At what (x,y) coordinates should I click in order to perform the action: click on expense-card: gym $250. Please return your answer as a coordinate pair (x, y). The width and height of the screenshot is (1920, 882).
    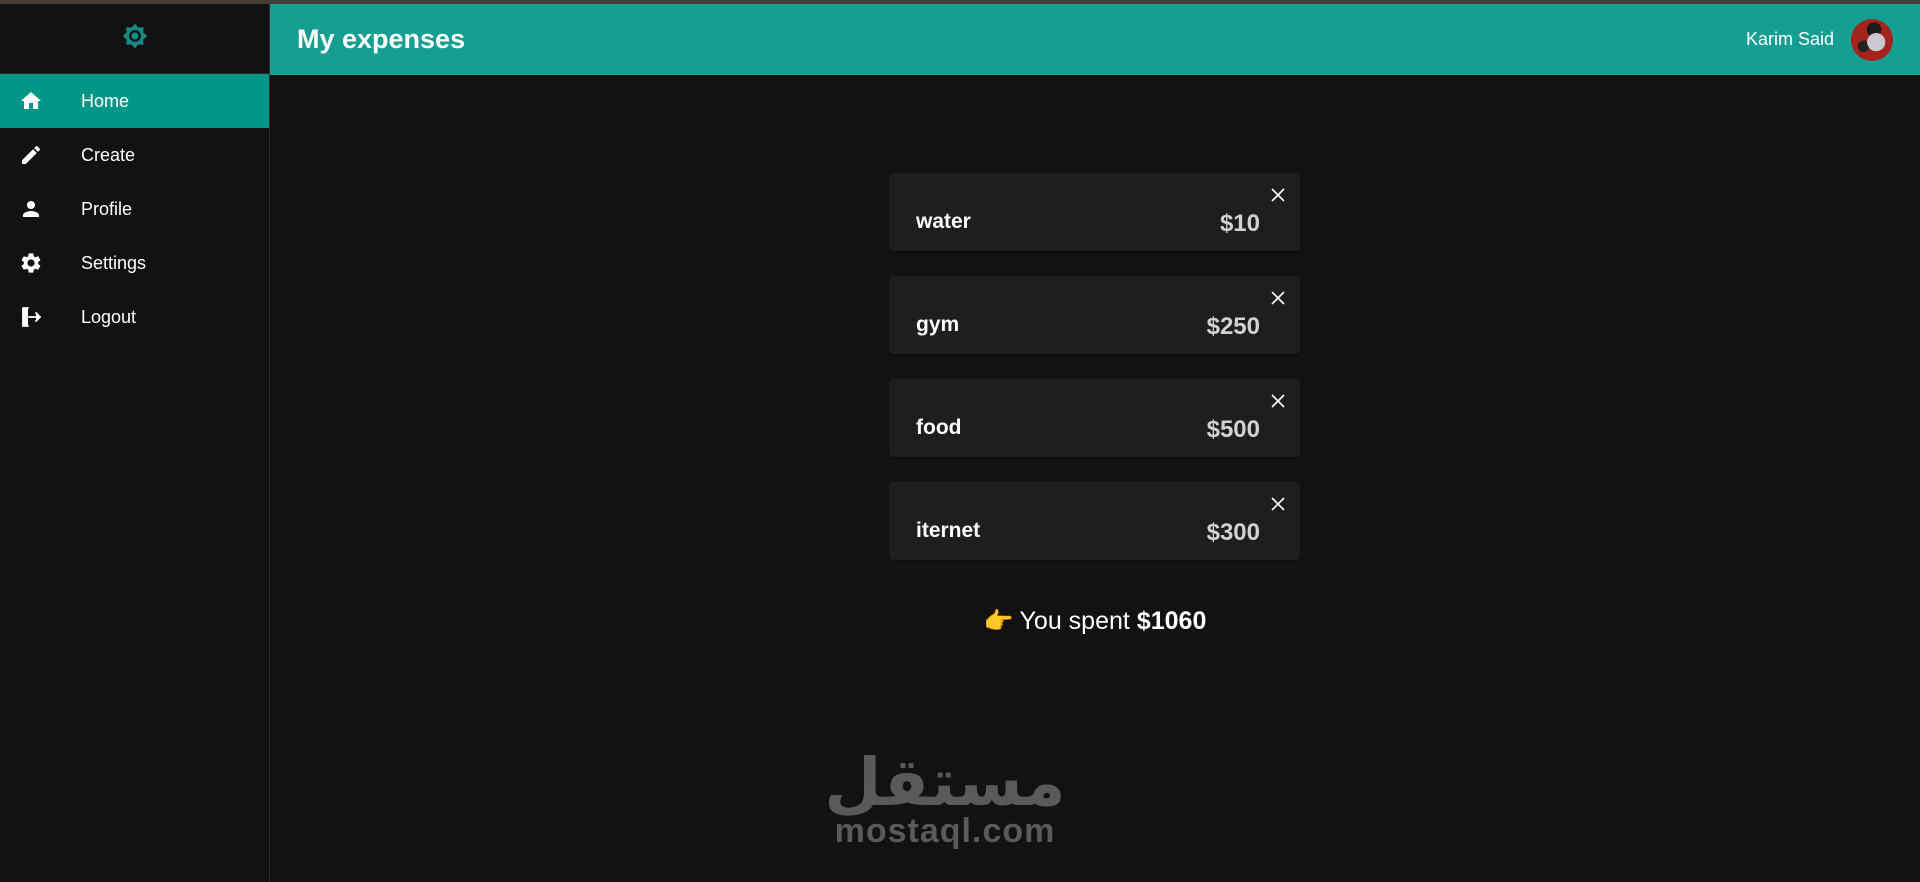
    Looking at the image, I should click on (1094, 315).